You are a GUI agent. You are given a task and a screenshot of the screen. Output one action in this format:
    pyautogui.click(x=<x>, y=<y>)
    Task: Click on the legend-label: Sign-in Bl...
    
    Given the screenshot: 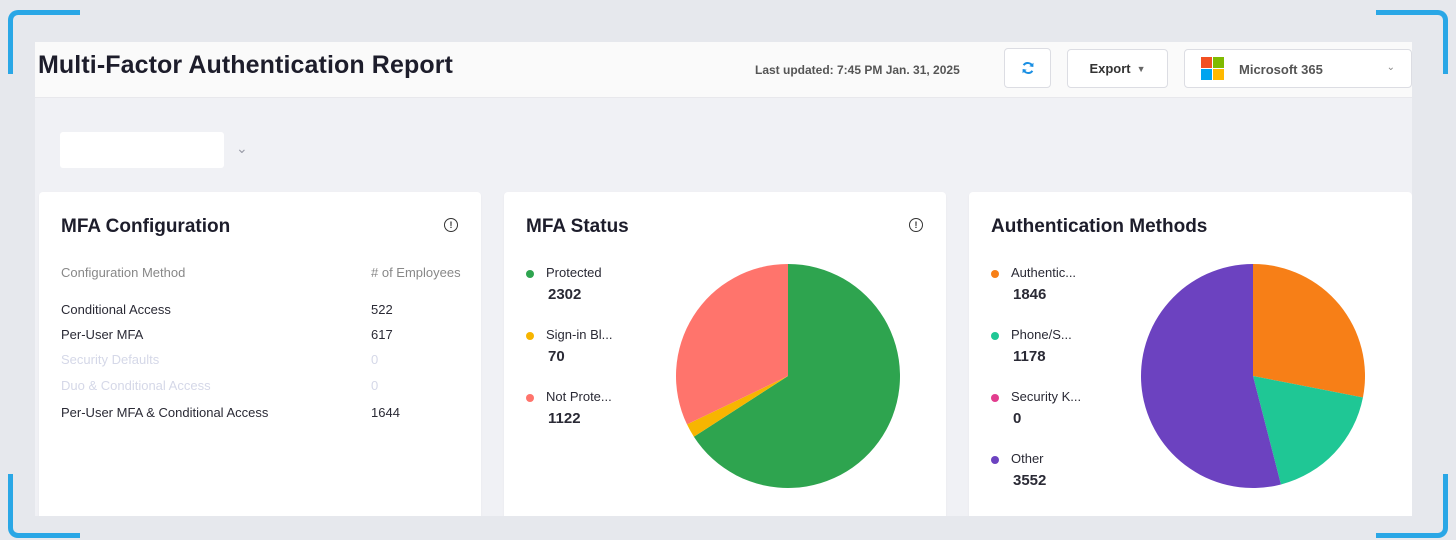 What is the action you would take?
    pyautogui.click(x=579, y=334)
    